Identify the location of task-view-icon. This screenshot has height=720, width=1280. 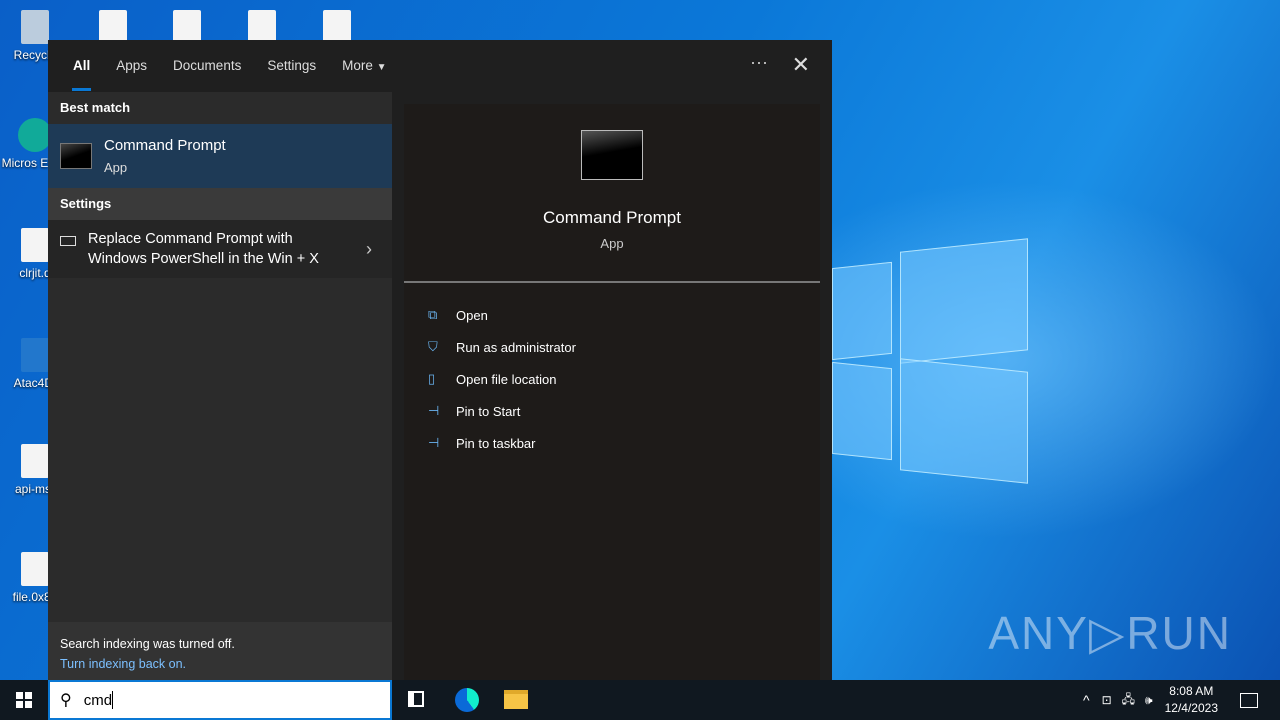
(416, 699).